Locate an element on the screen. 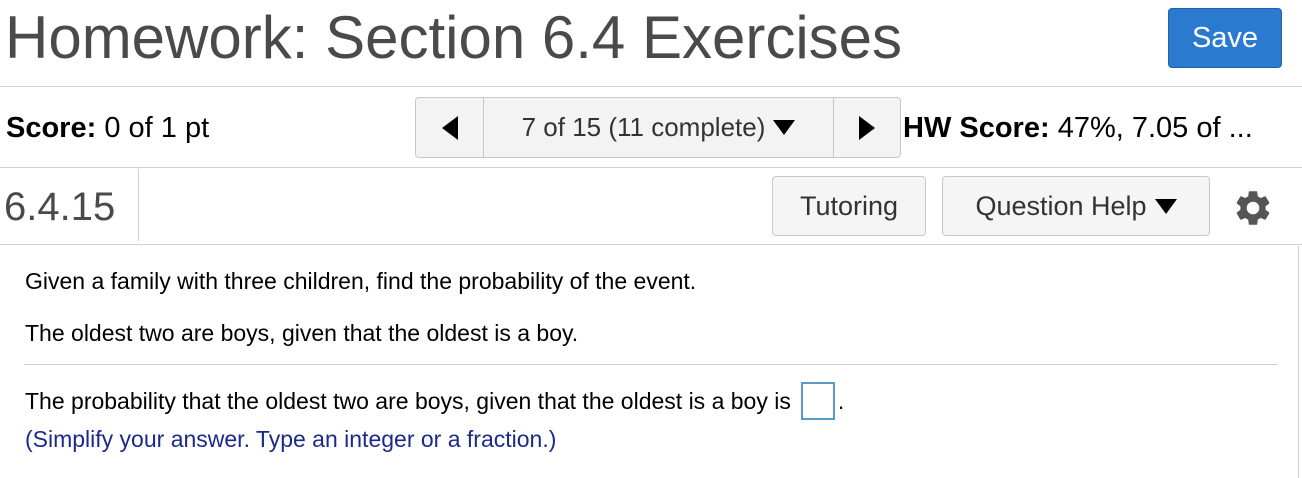 The height and width of the screenshot is (478, 1302). question-help-label: Question Help is located at coordinates (1061, 205).